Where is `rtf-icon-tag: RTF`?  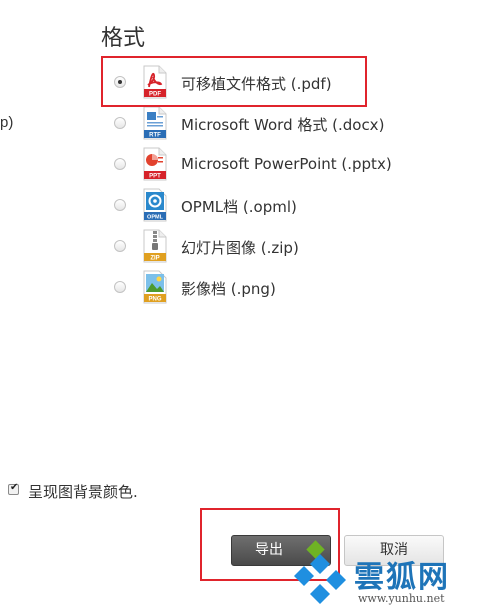 rtf-icon-tag: RTF is located at coordinates (155, 136).